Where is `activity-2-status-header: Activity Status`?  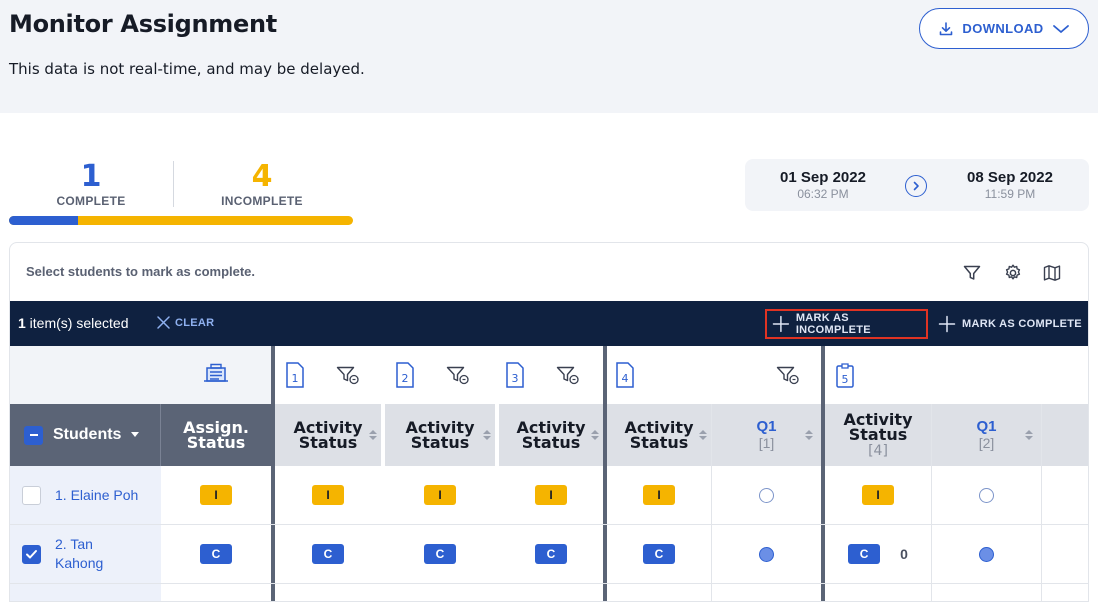 activity-2-status-header: Activity Status is located at coordinates (440, 435).